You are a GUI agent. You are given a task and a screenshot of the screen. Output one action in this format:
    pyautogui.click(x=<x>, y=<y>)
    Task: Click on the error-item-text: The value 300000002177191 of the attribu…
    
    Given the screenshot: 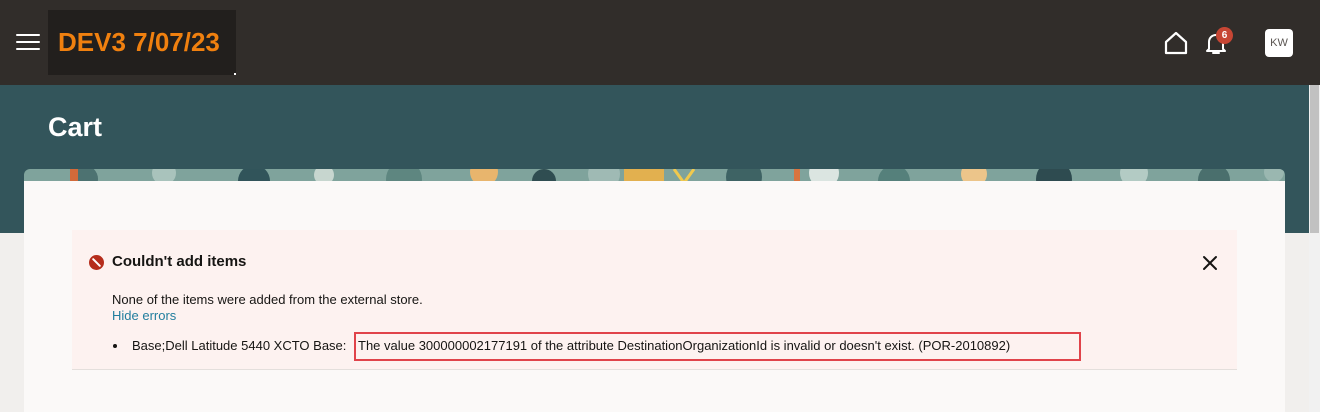 What is the action you would take?
    pyautogui.click(x=684, y=345)
    